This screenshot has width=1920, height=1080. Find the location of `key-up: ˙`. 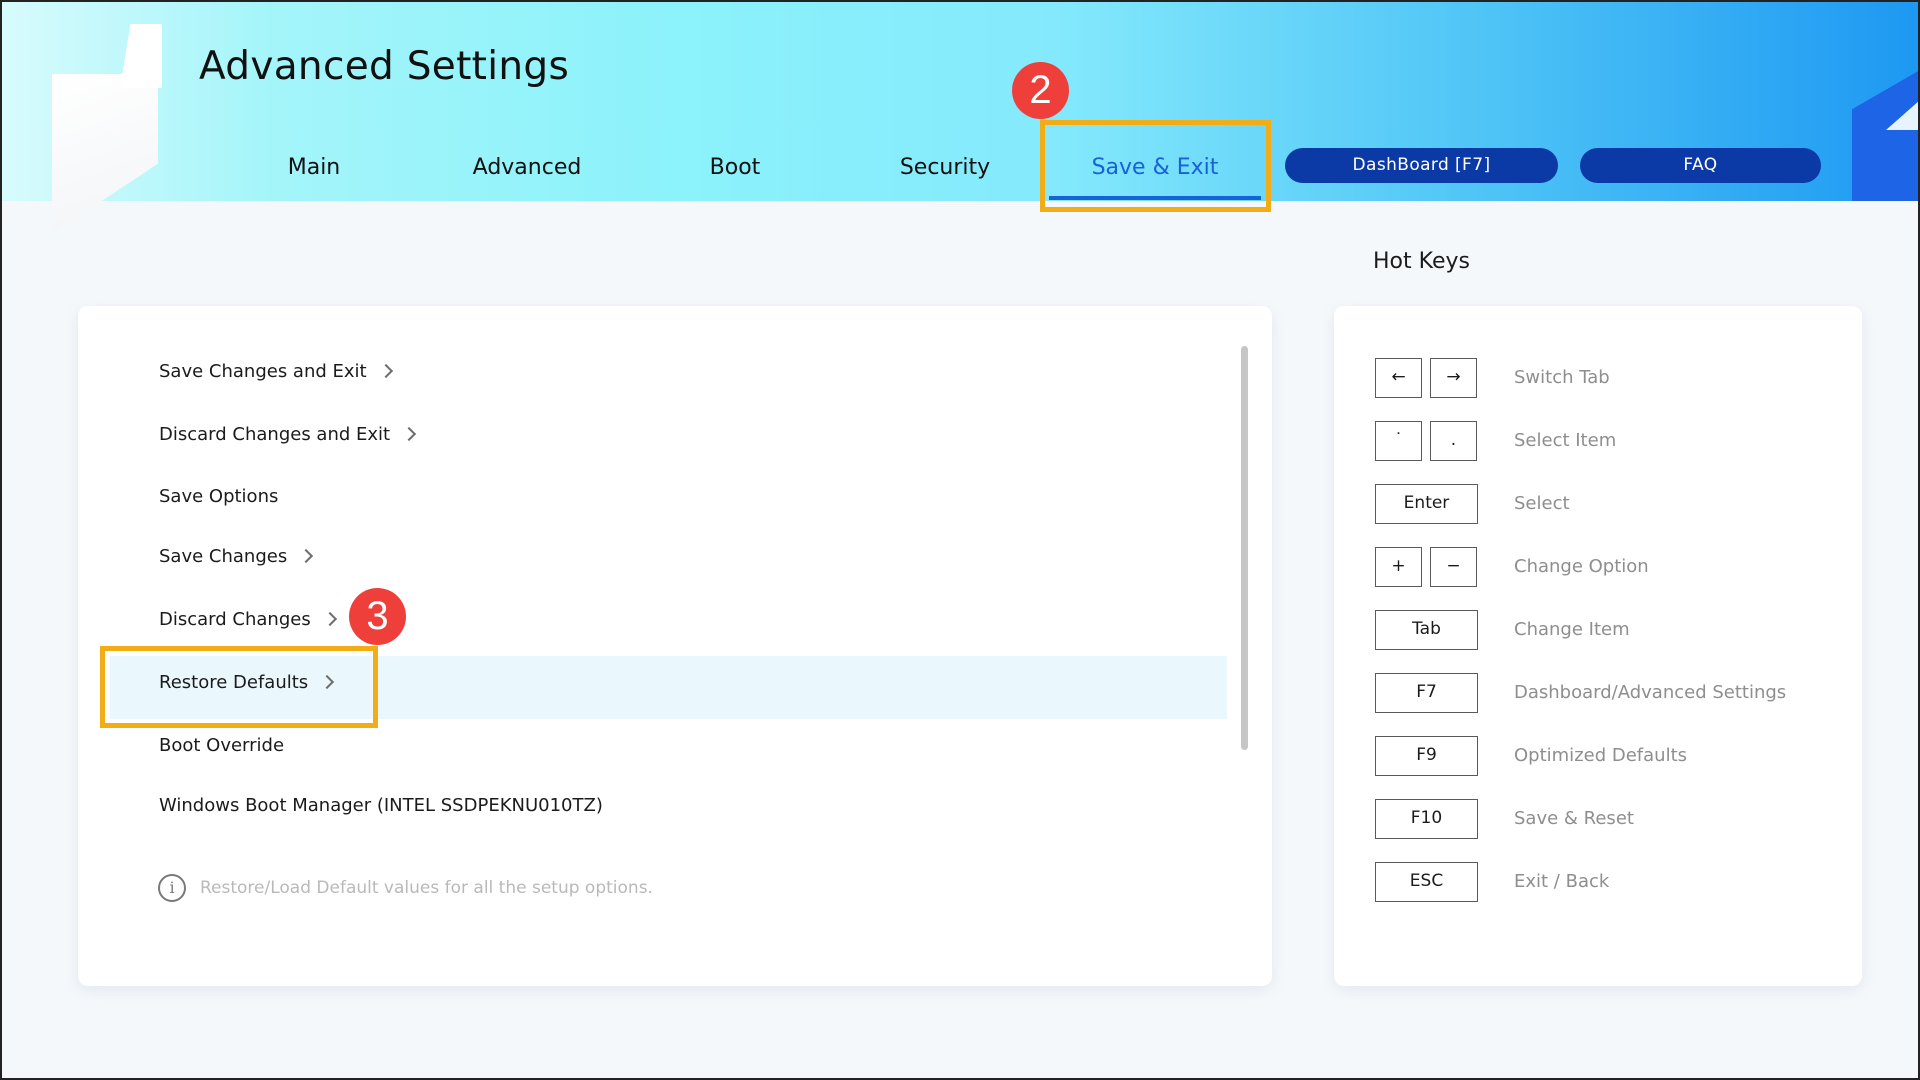

key-up: ˙ is located at coordinates (1398, 441).